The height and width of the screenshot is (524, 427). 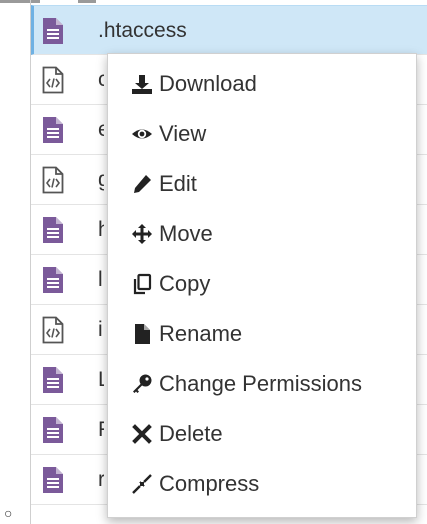 What do you see at coordinates (262, 84) in the screenshot?
I see `menu-item-download: Download` at bounding box center [262, 84].